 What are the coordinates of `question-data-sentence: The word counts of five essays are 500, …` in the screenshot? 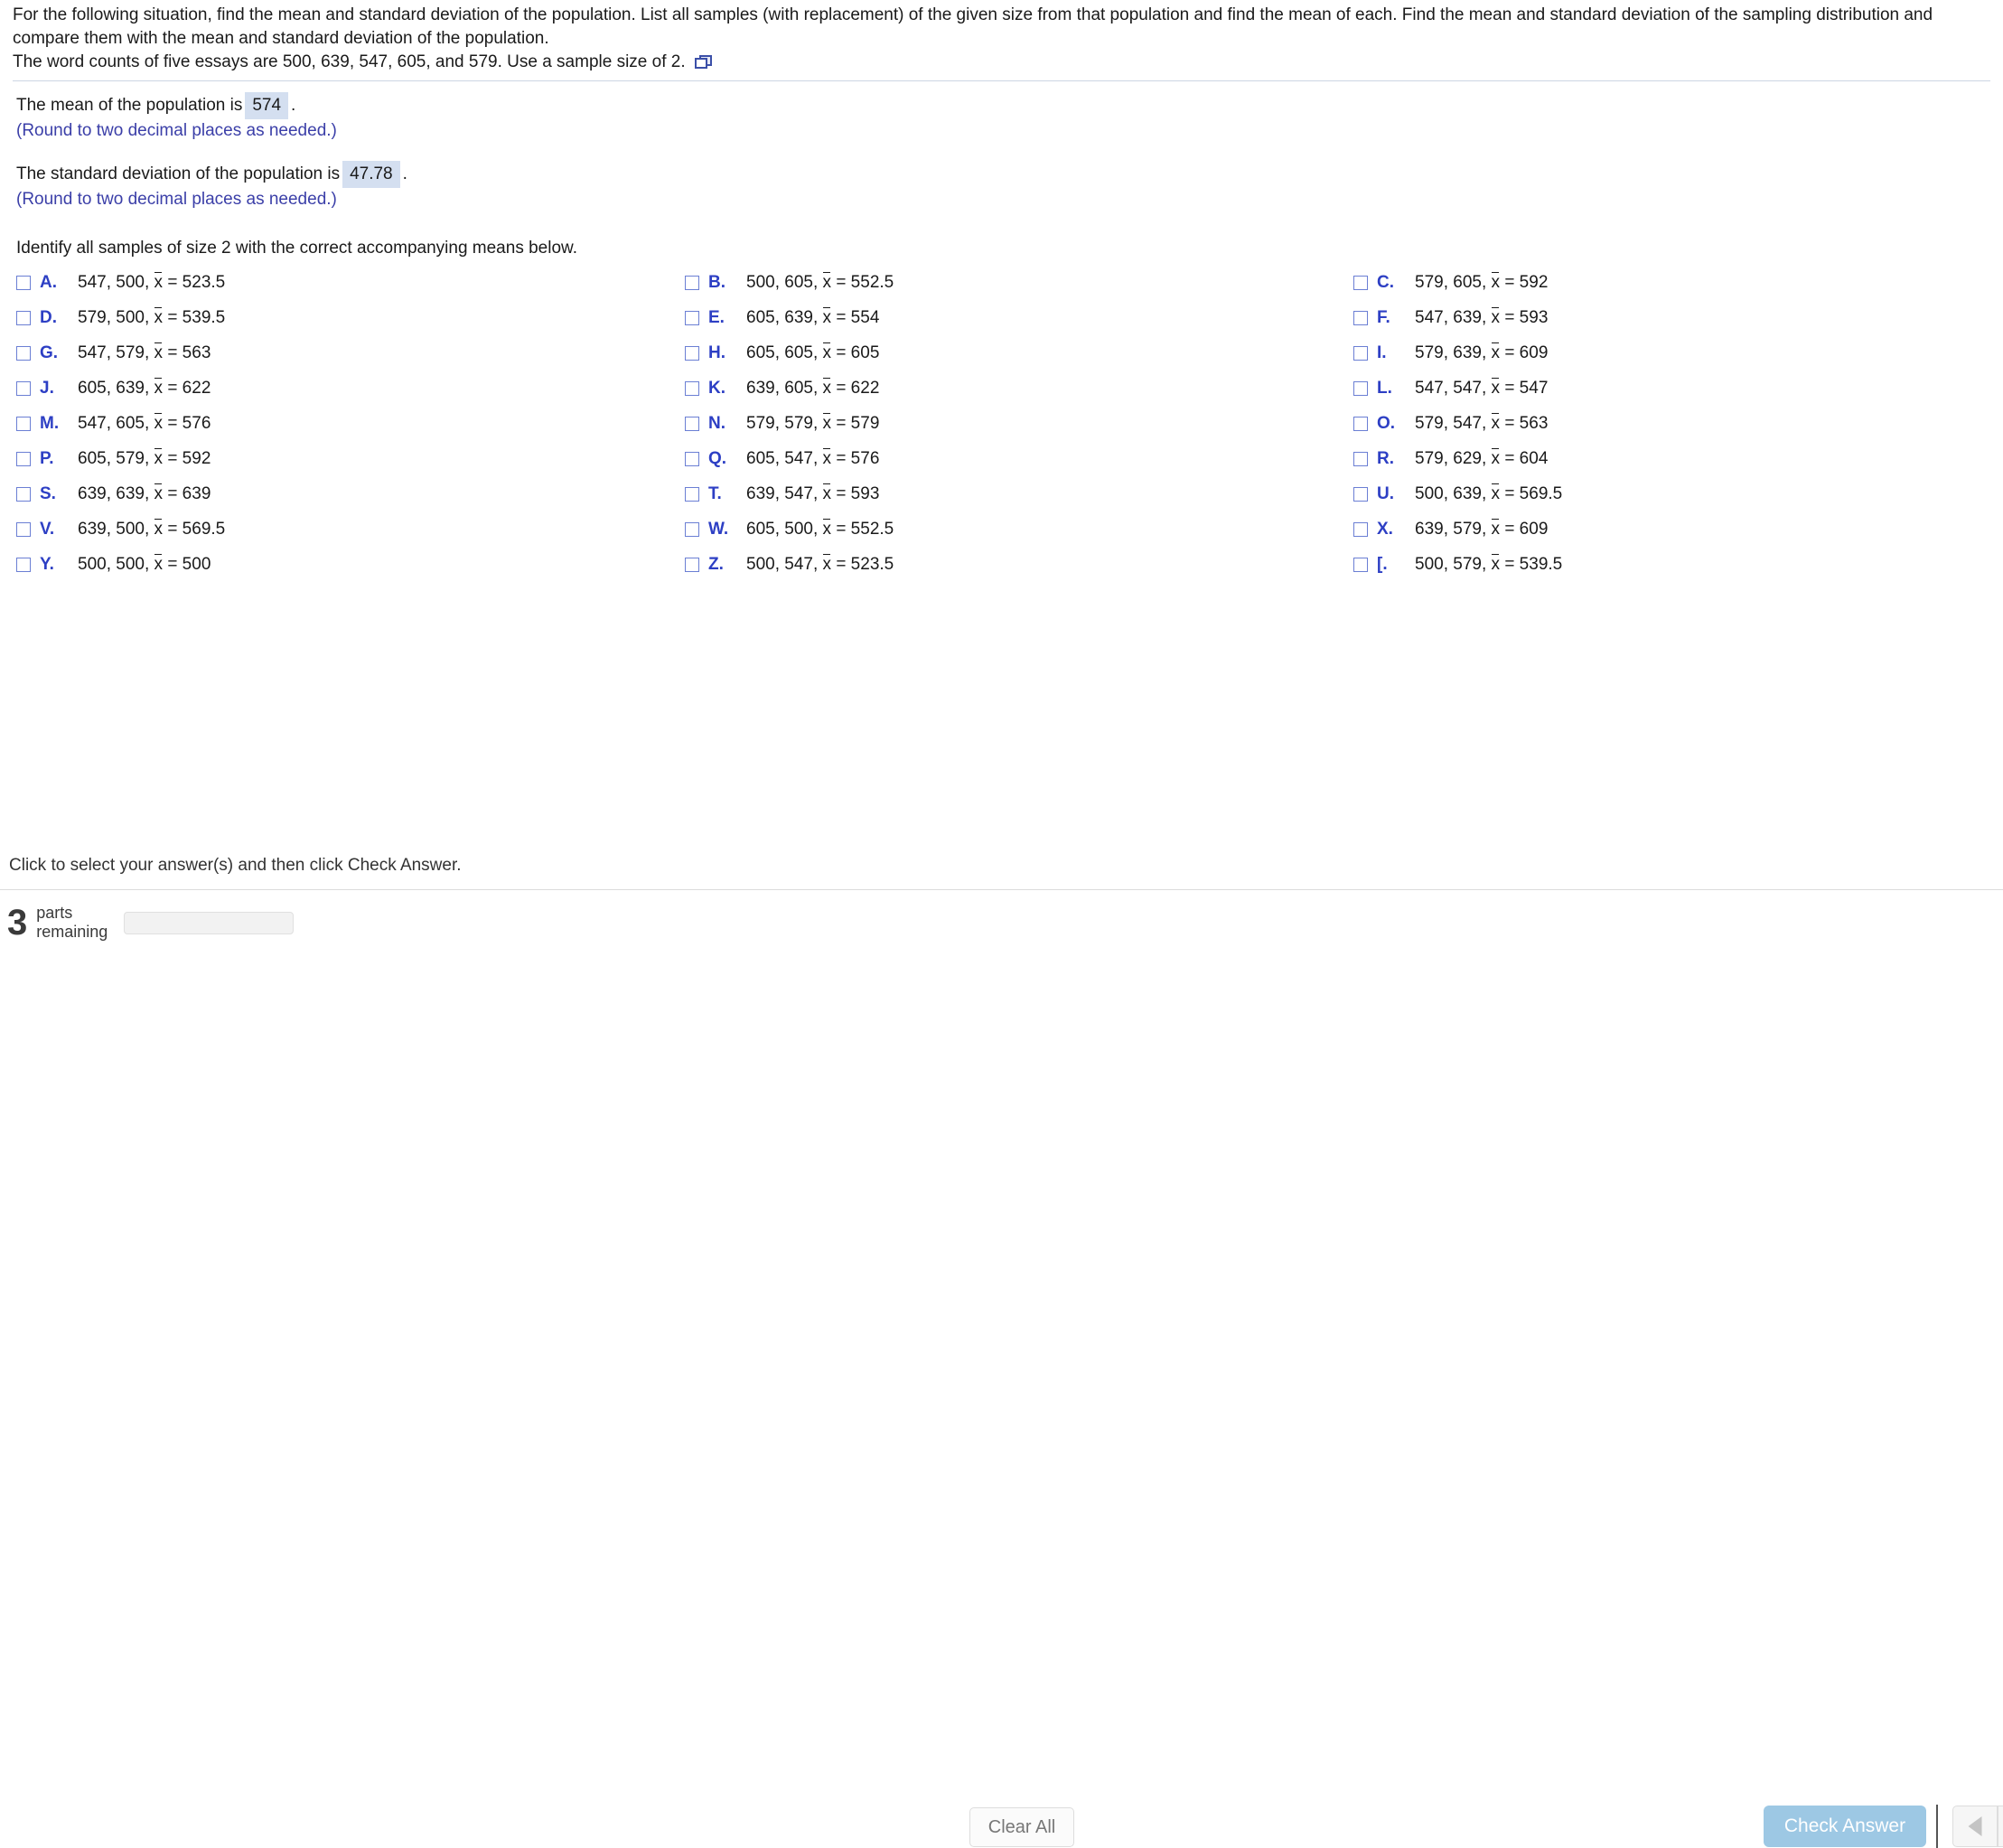 It's located at (349, 61).